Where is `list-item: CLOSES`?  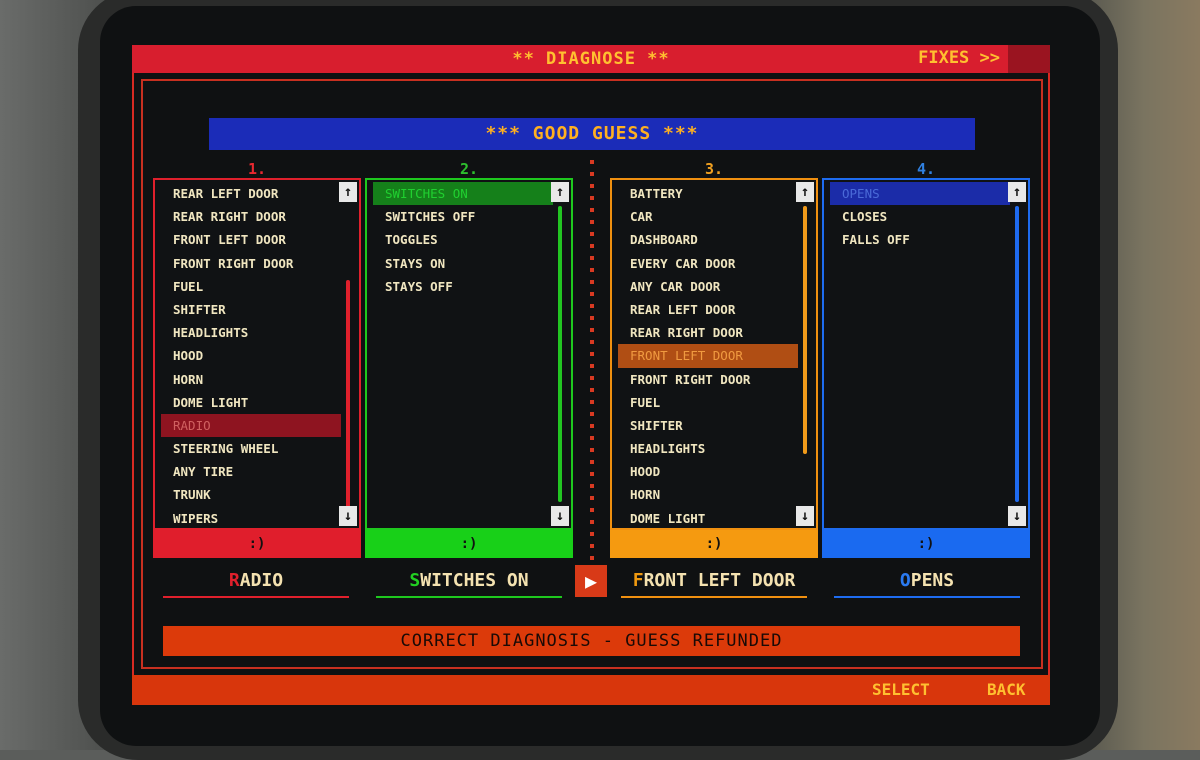
list-item: CLOSES is located at coordinates (920, 216).